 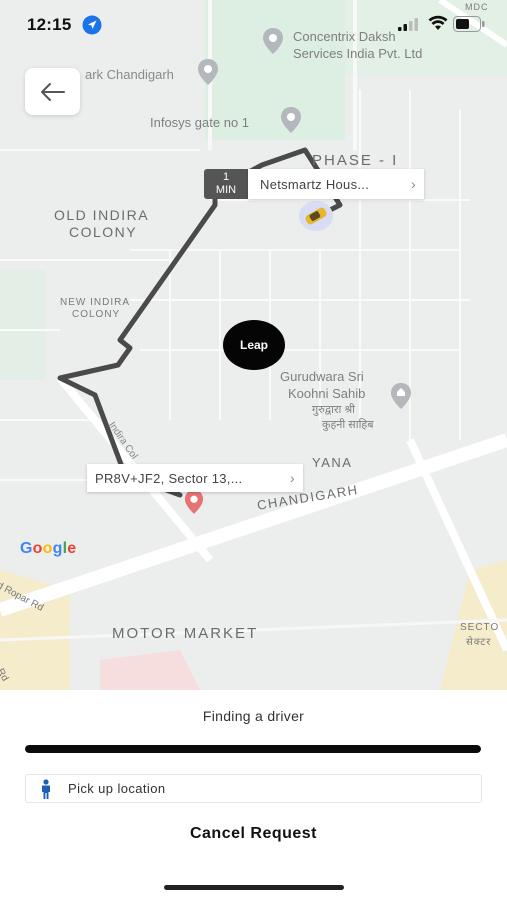 I want to click on destination-callout: Netsmartz Hous... ›, so click(x=336, y=184).